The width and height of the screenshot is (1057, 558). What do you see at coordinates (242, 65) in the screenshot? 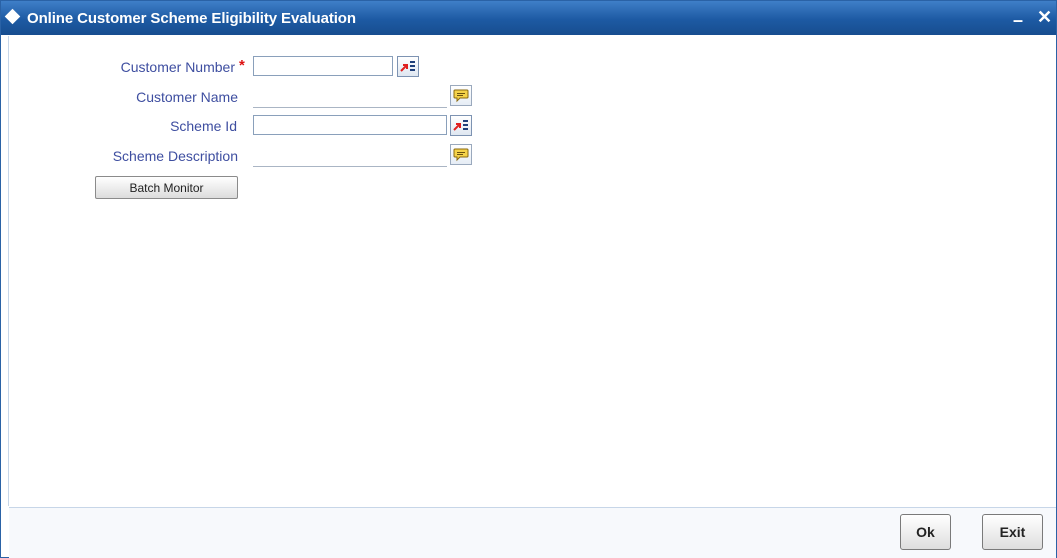
I see `required-marker: *` at bounding box center [242, 65].